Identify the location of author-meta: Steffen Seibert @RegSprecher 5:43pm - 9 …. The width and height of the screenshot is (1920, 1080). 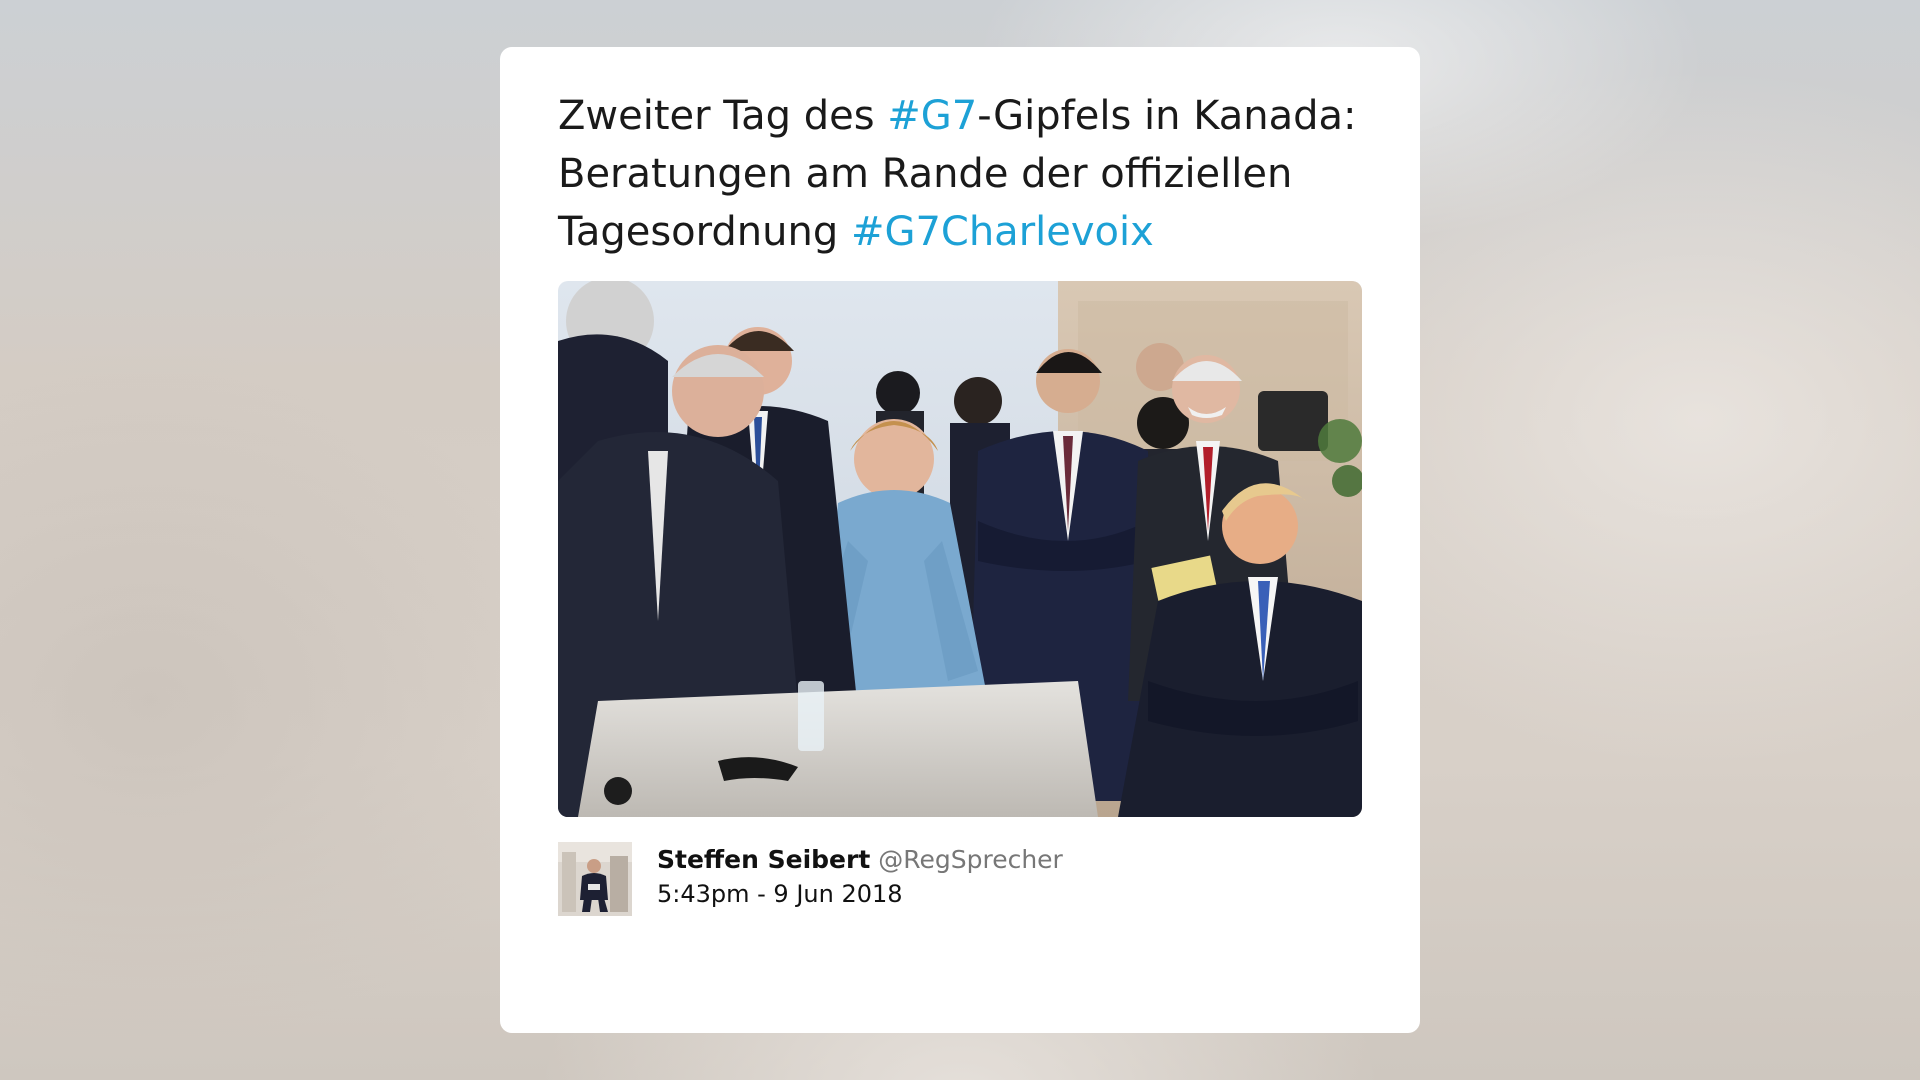
(860, 877).